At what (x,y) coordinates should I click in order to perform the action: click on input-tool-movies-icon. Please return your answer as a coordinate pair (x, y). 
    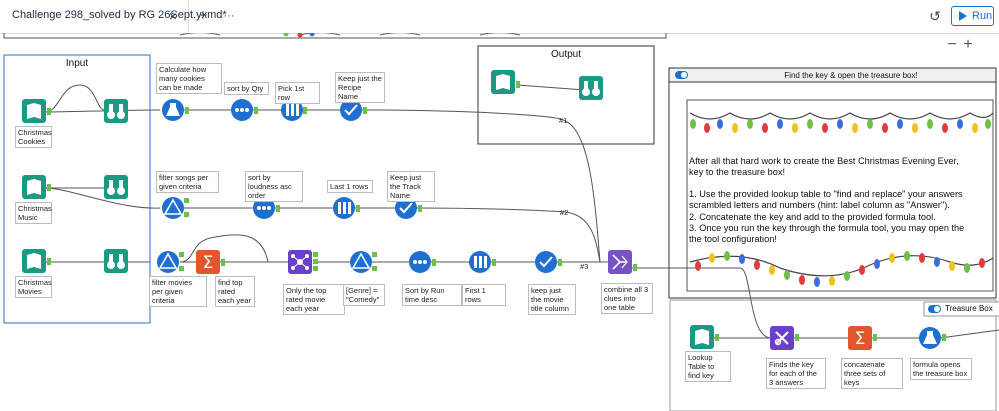
    Looking at the image, I should click on (34, 261).